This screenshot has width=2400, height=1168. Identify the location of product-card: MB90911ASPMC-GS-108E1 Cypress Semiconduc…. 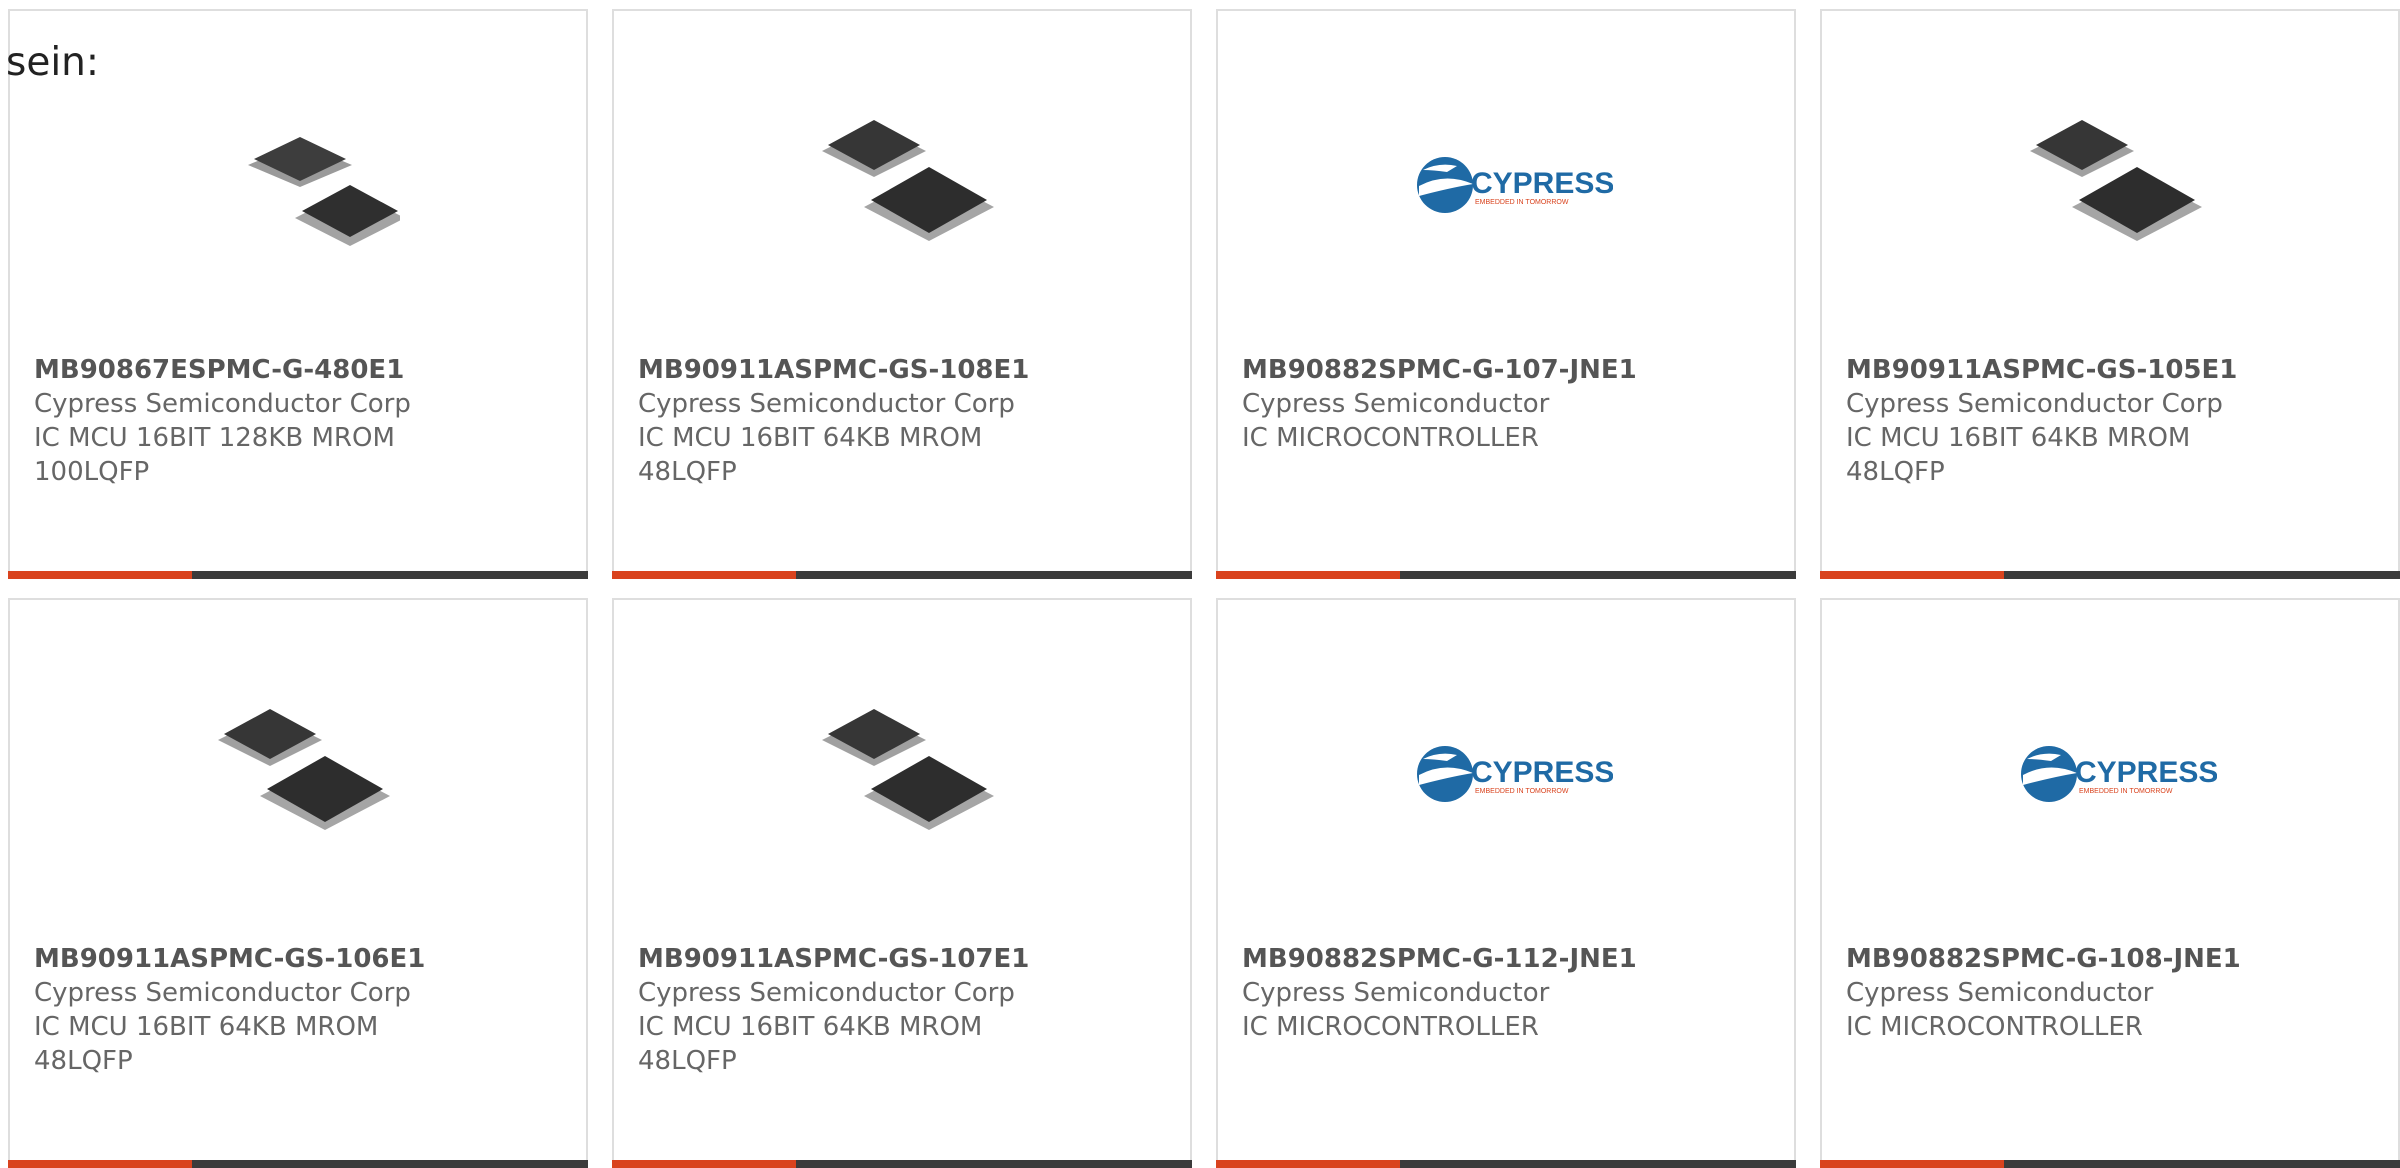
(902, 294).